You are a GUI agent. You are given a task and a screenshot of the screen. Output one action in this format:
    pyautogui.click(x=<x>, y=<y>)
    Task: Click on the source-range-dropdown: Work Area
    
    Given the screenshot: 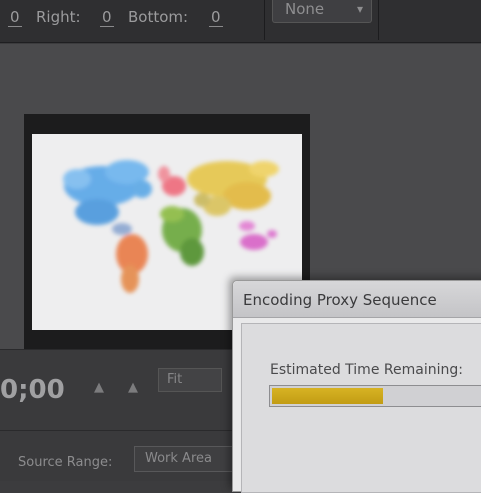 What is the action you would take?
    pyautogui.click(x=190, y=459)
    